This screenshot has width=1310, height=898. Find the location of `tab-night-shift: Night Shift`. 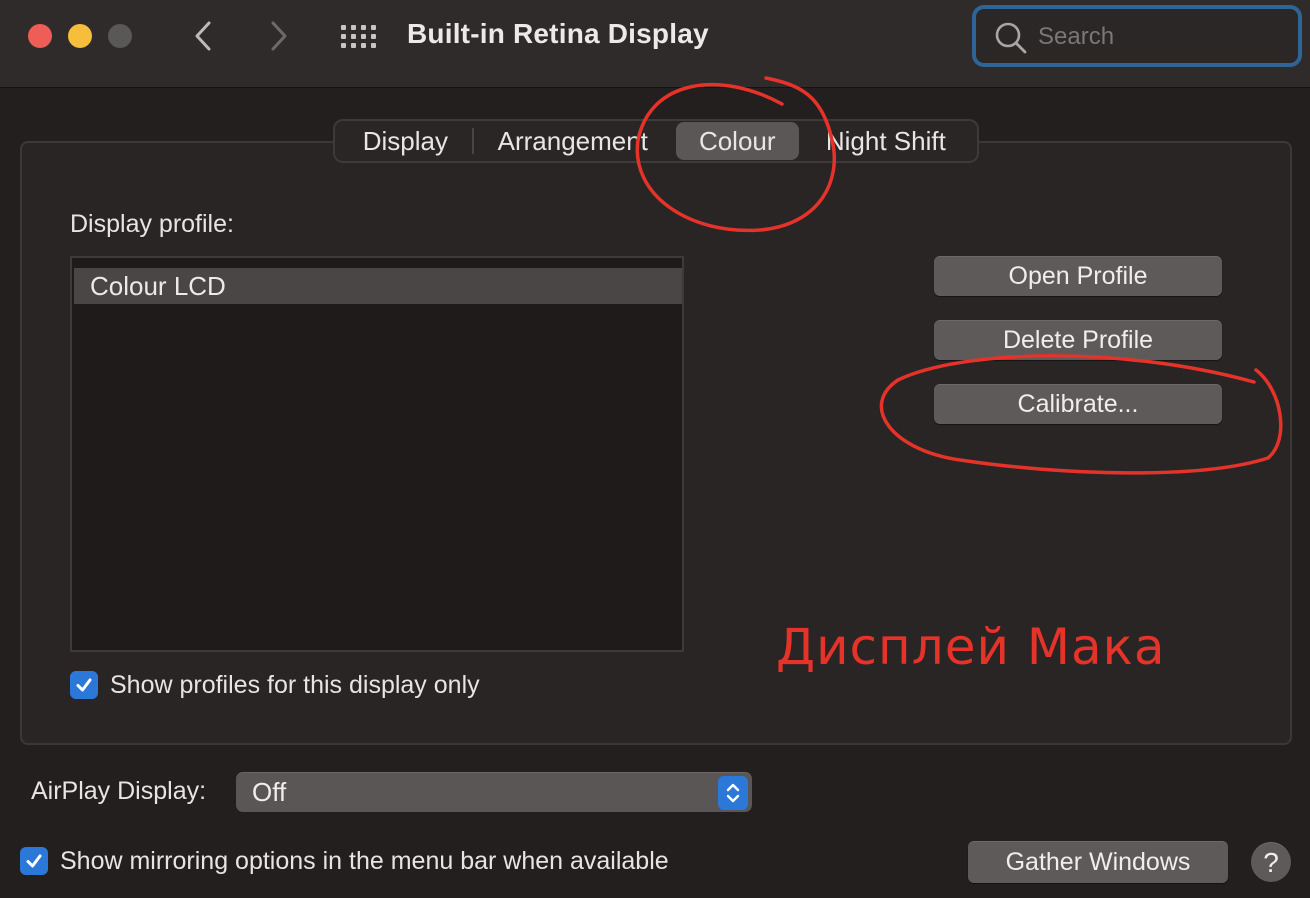

tab-night-shift: Night Shift is located at coordinates (886, 141).